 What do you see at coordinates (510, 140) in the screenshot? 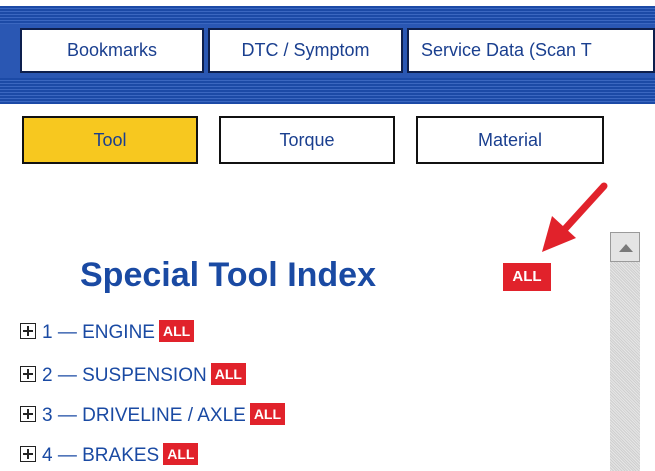
I see `tab-material: Material` at bounding box center [510, 140].